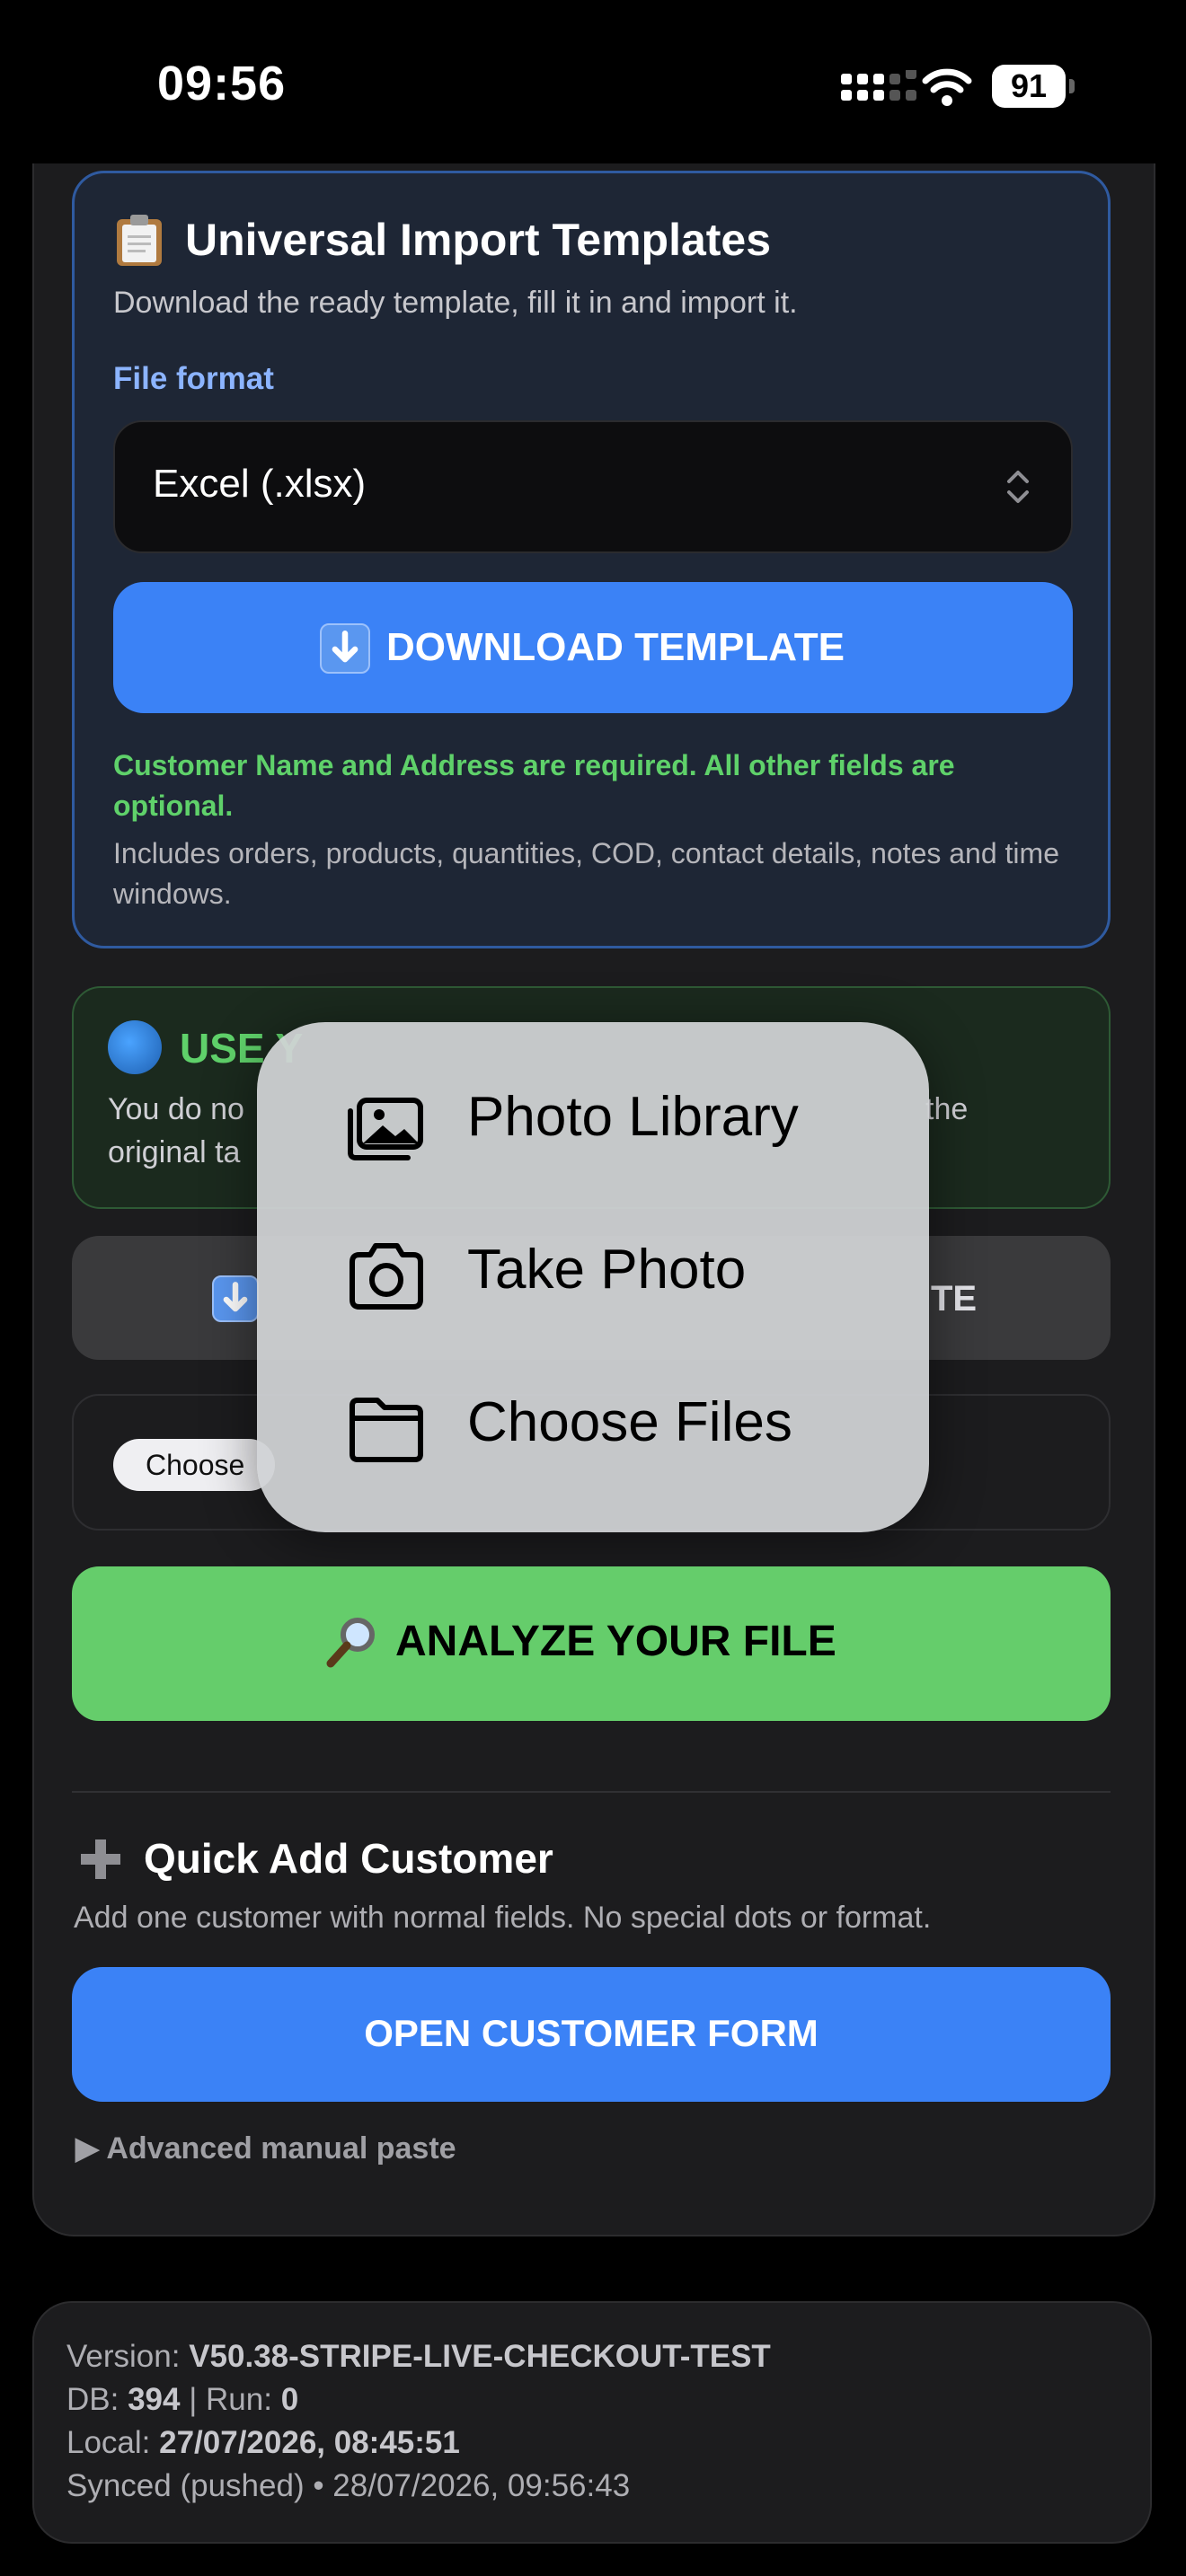  Describe the element at coordinates (615, 647) in the screenshot. I see `download-template-label: DOWNLOAD TEMPLATE` at that location.